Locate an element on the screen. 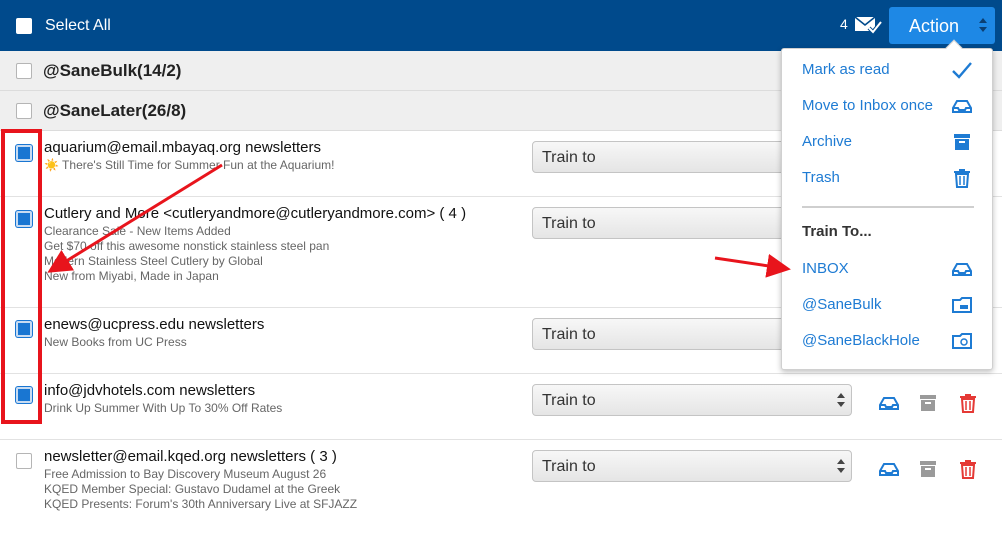 The width and height of the screenshot is (1002, 538). select-all-label: Select All is located at coordinates (78, 26).